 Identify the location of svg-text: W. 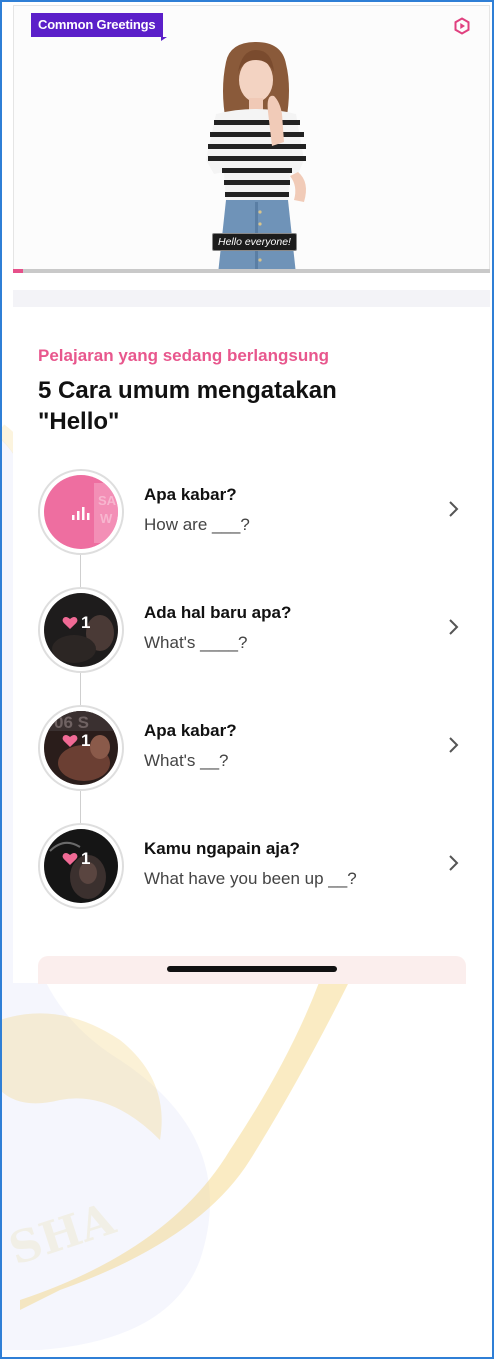
(106, 518).